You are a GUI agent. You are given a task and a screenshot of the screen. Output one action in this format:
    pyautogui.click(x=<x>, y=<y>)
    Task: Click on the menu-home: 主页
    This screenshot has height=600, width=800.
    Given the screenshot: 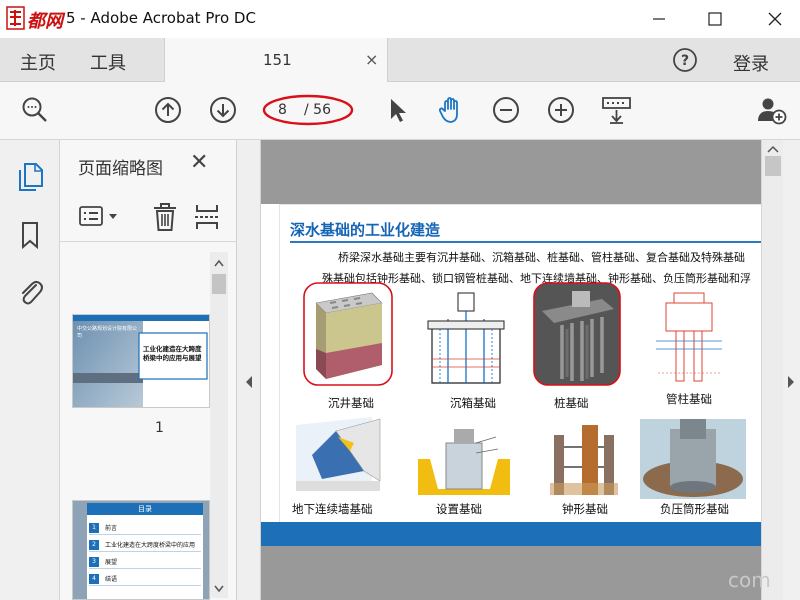 What is the action you would take?
    pyautogui.click(x=38, y=62)
    